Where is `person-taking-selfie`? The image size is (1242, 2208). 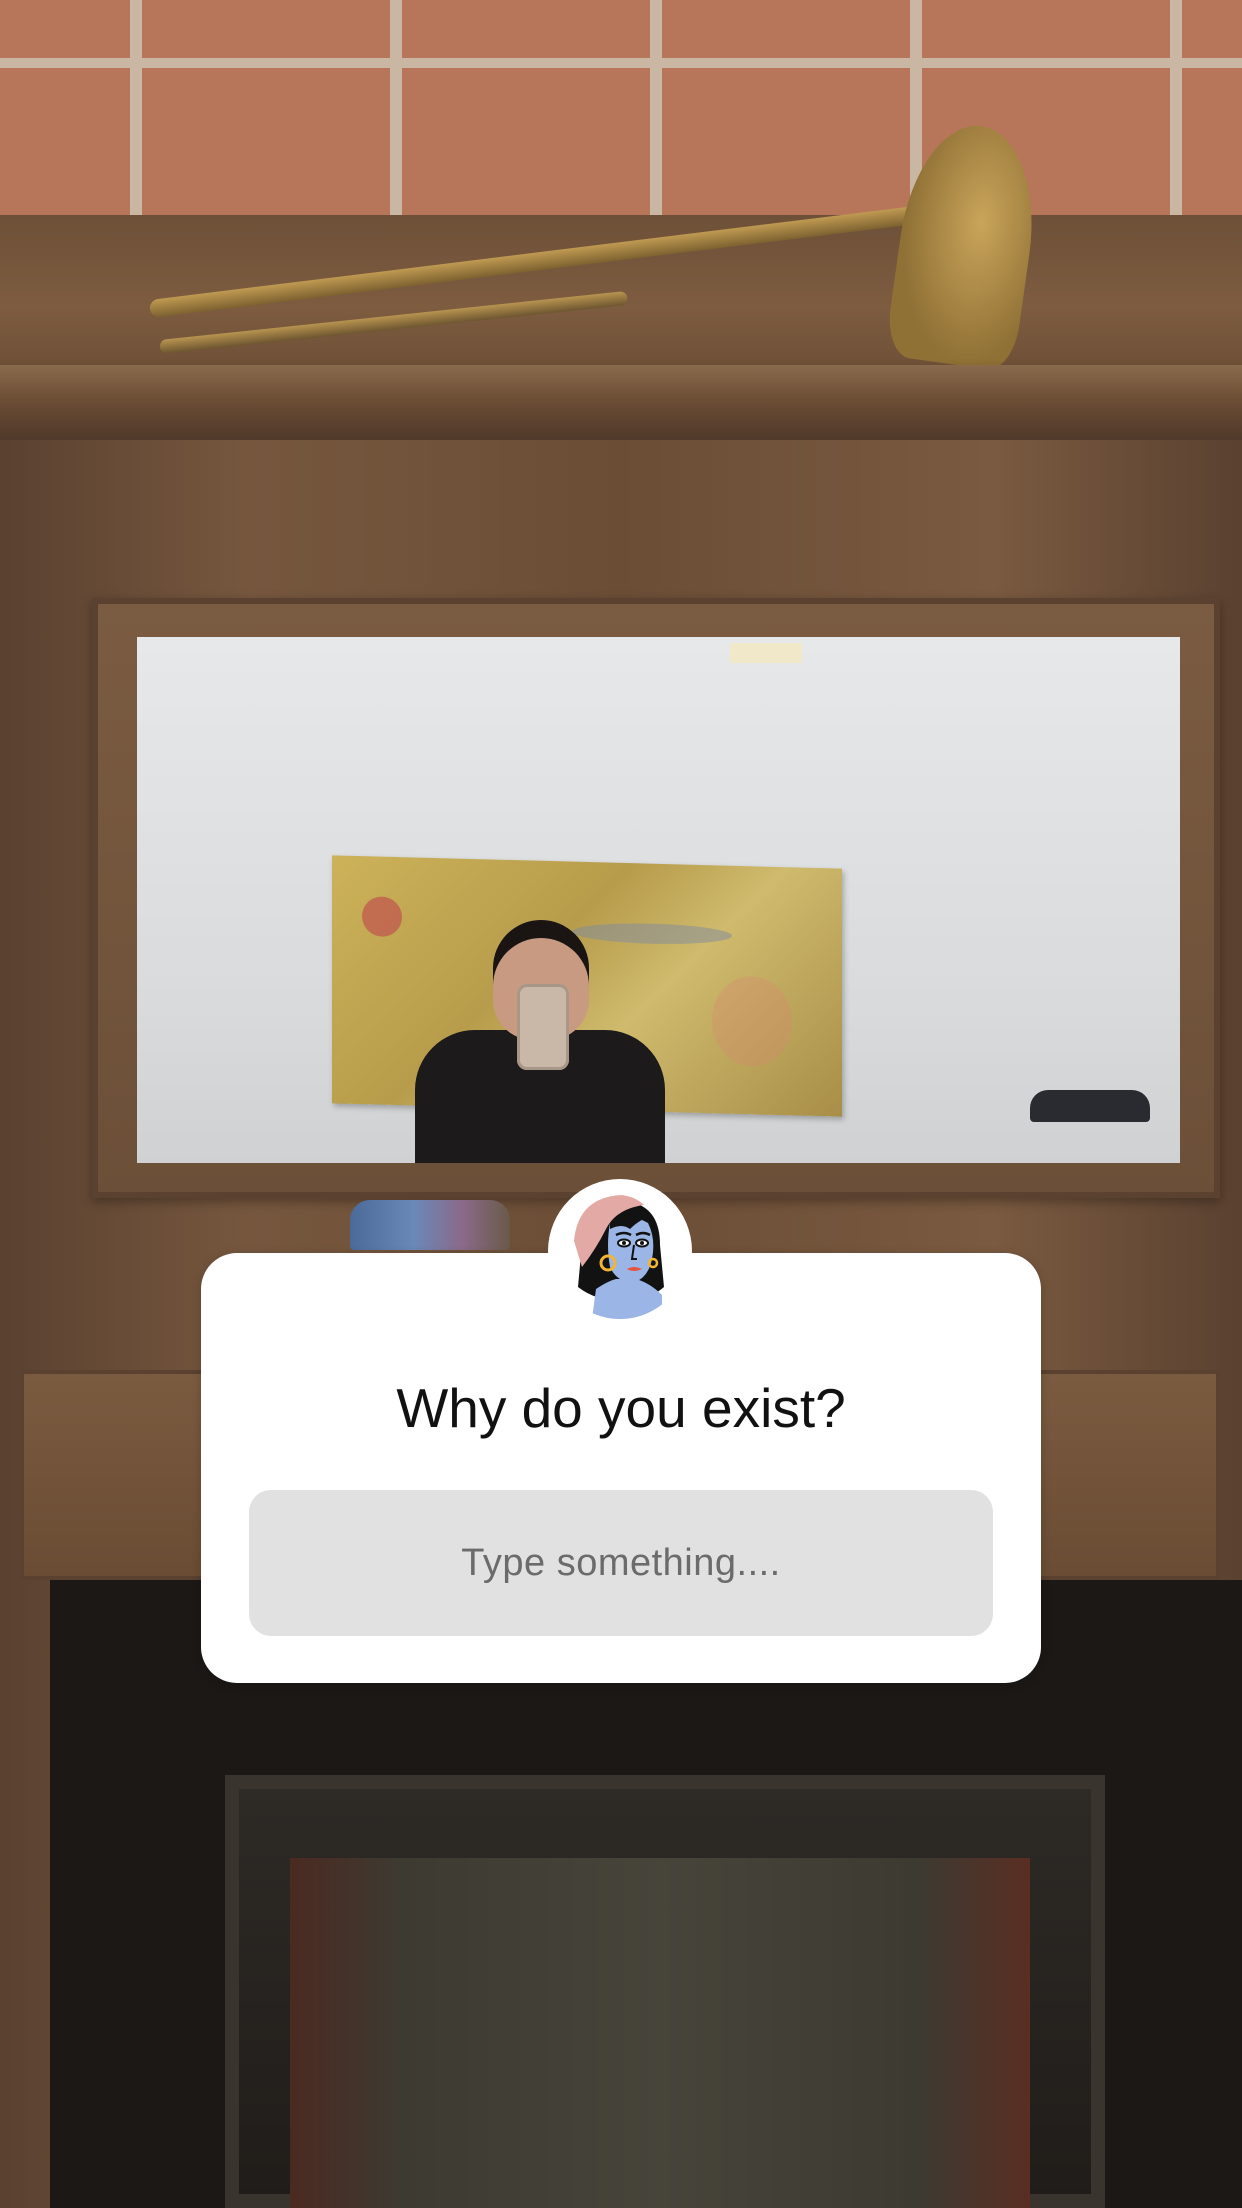 person-taking-selfie is located at coordinates (540, 1041).